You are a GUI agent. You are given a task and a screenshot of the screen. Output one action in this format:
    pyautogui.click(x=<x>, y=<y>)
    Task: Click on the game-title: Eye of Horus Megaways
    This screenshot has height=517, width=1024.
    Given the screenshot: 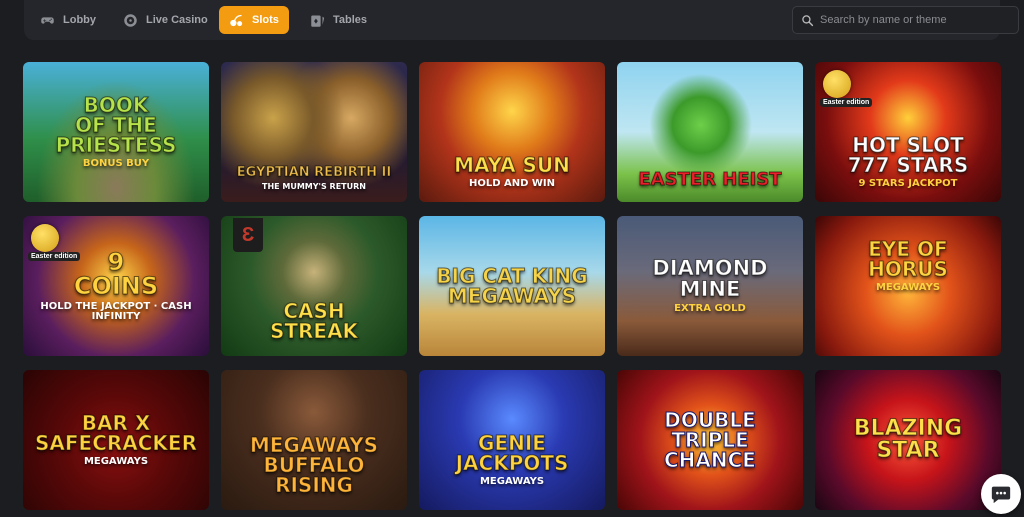 What is the action you would take?
    pyautogui.click(x=908, y=265)
    